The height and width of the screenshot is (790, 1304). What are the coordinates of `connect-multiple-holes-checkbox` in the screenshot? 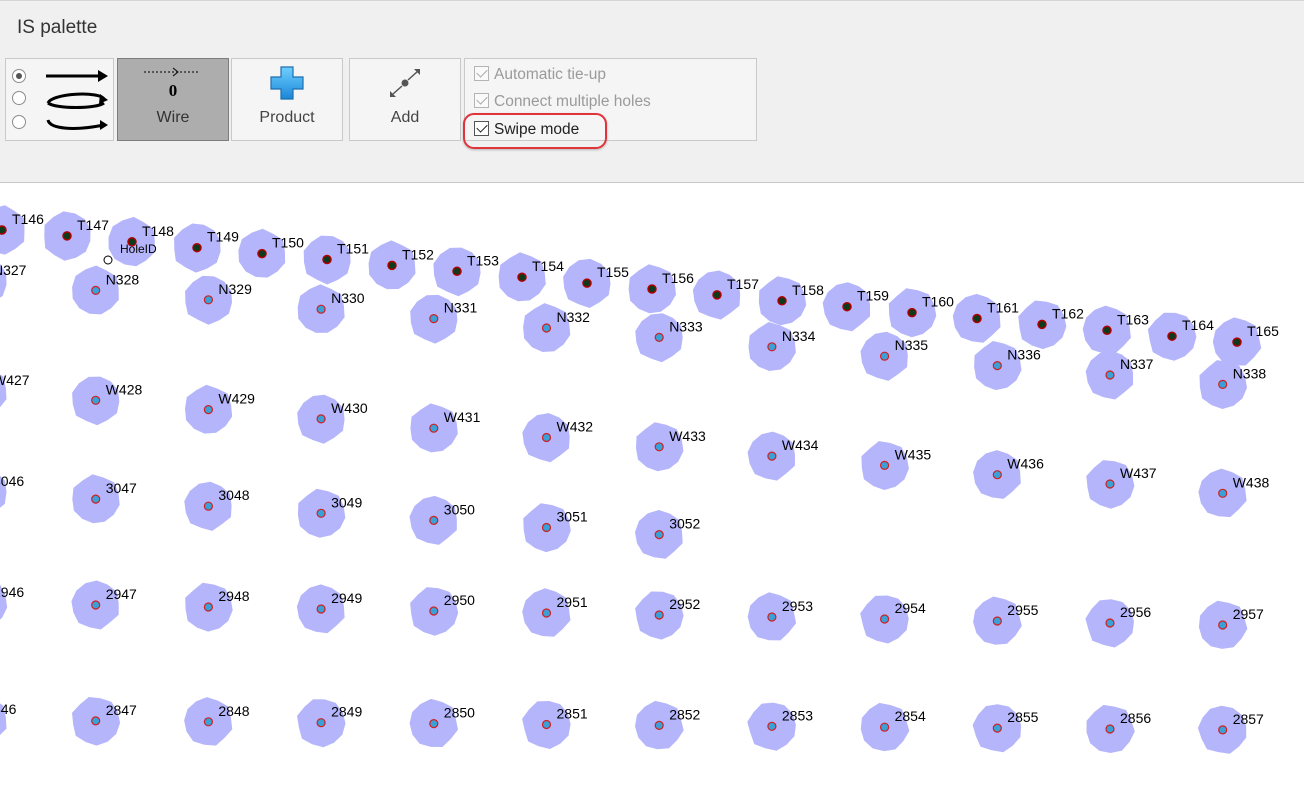 It's located at (481, 100).